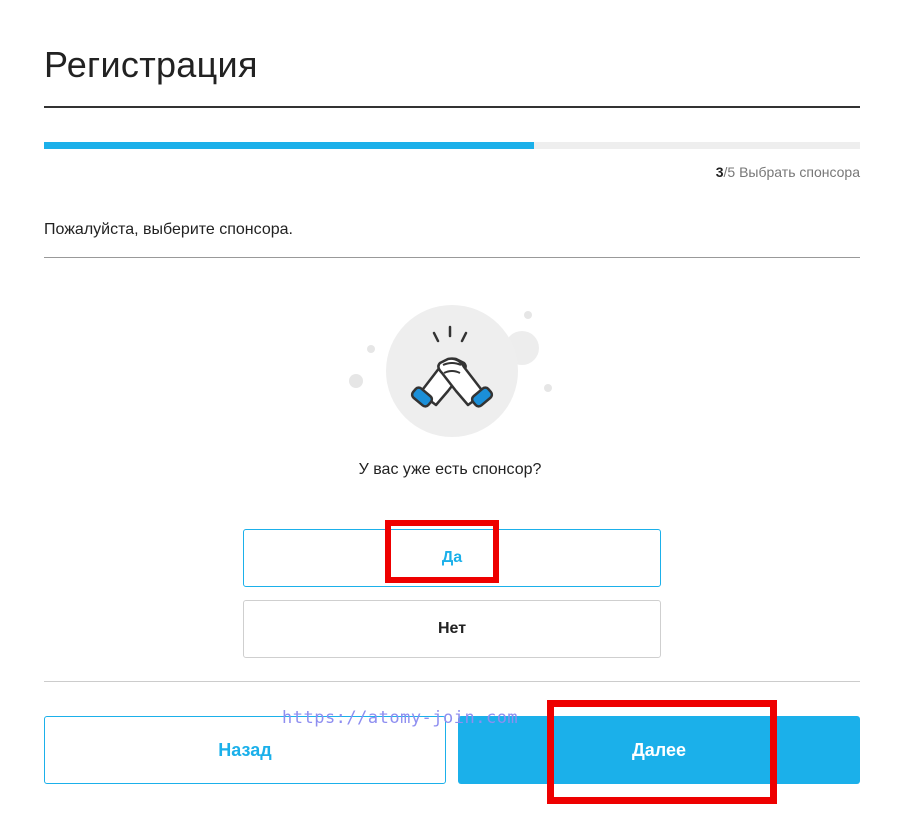  What do you see at coordinates (452, 681) in the screenshot?
I see `footer-divider` at bounding box center [452, 681].